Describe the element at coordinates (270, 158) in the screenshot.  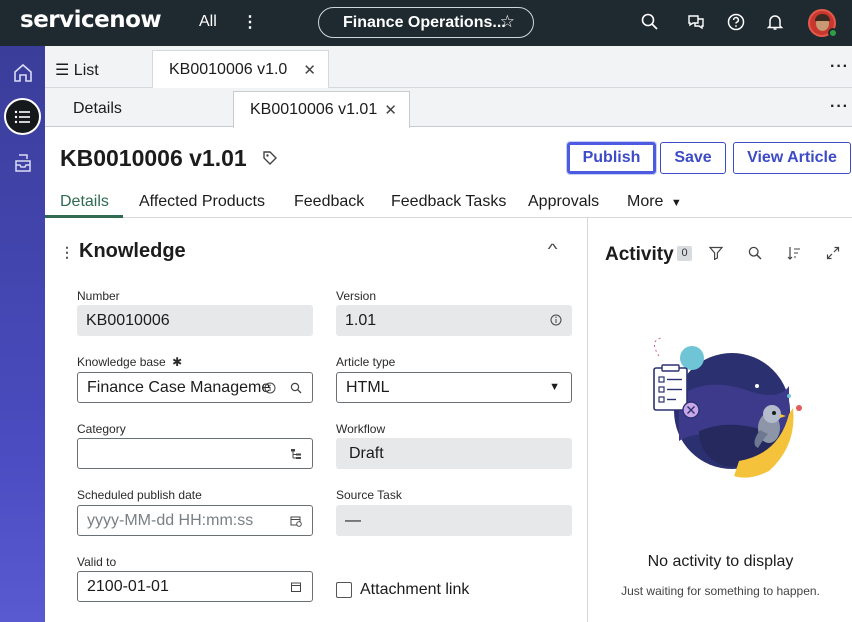
I see `tag-icon` at that location.